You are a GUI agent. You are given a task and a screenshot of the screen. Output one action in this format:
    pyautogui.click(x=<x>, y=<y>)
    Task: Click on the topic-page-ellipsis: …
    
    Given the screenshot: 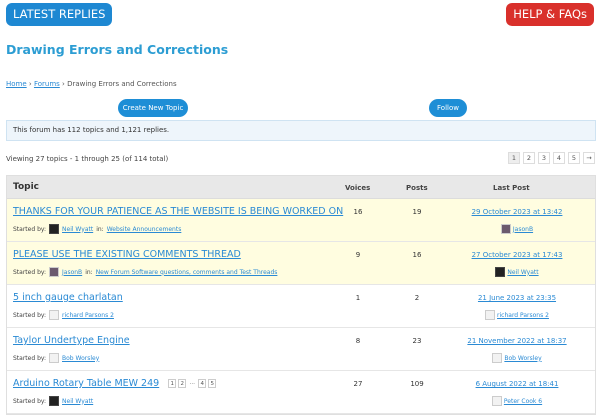 What is the action you would take?
    pyautogui.click(x=192, y=383)
    